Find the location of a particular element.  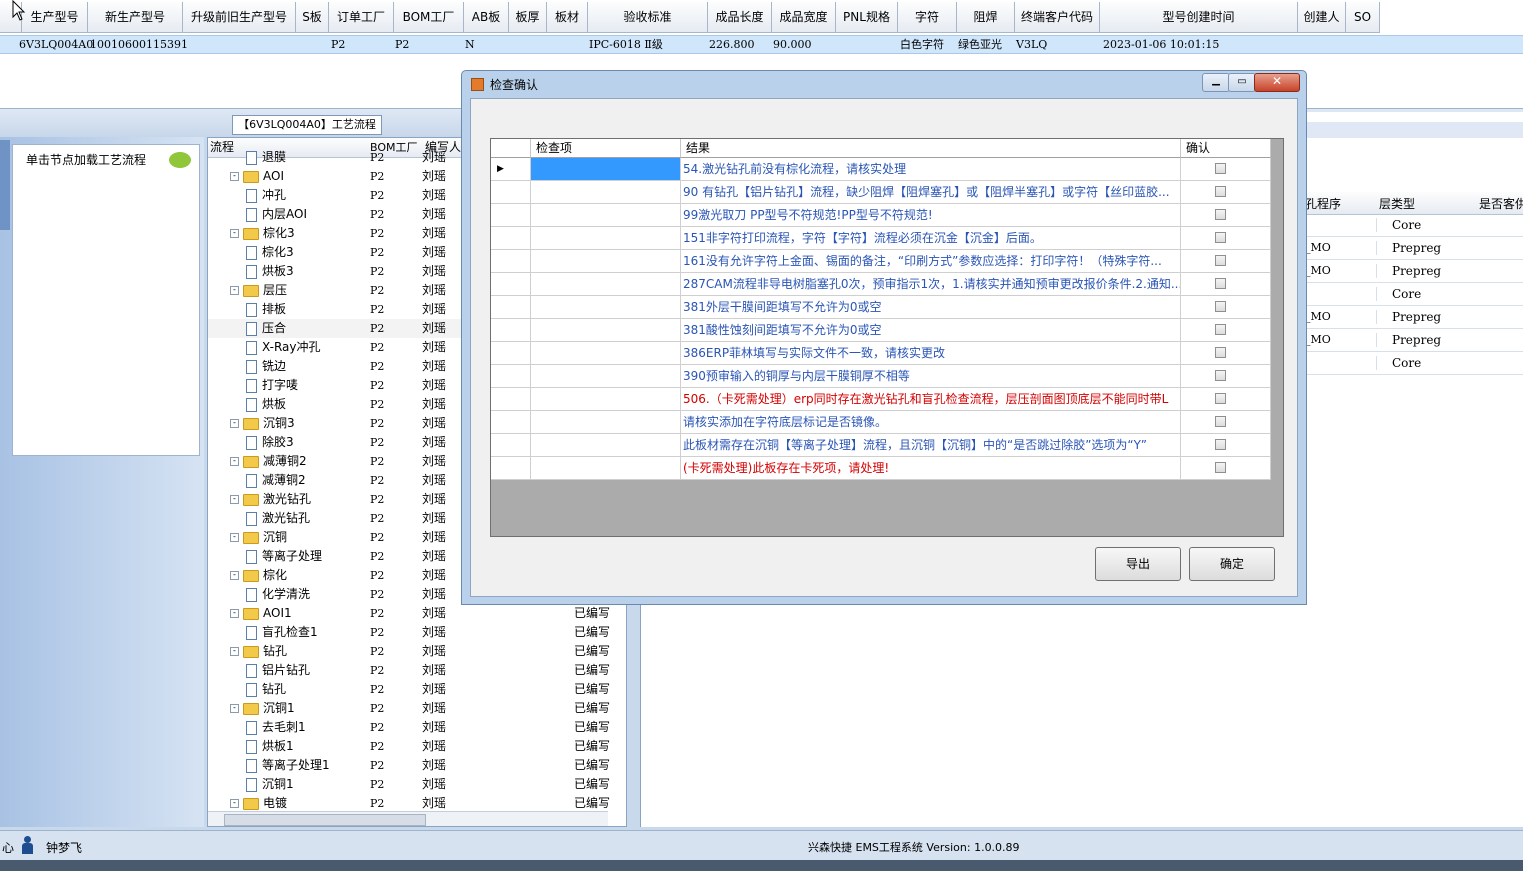

tree-folder-node: - 沉铜 is located at coordinates (258, 537).